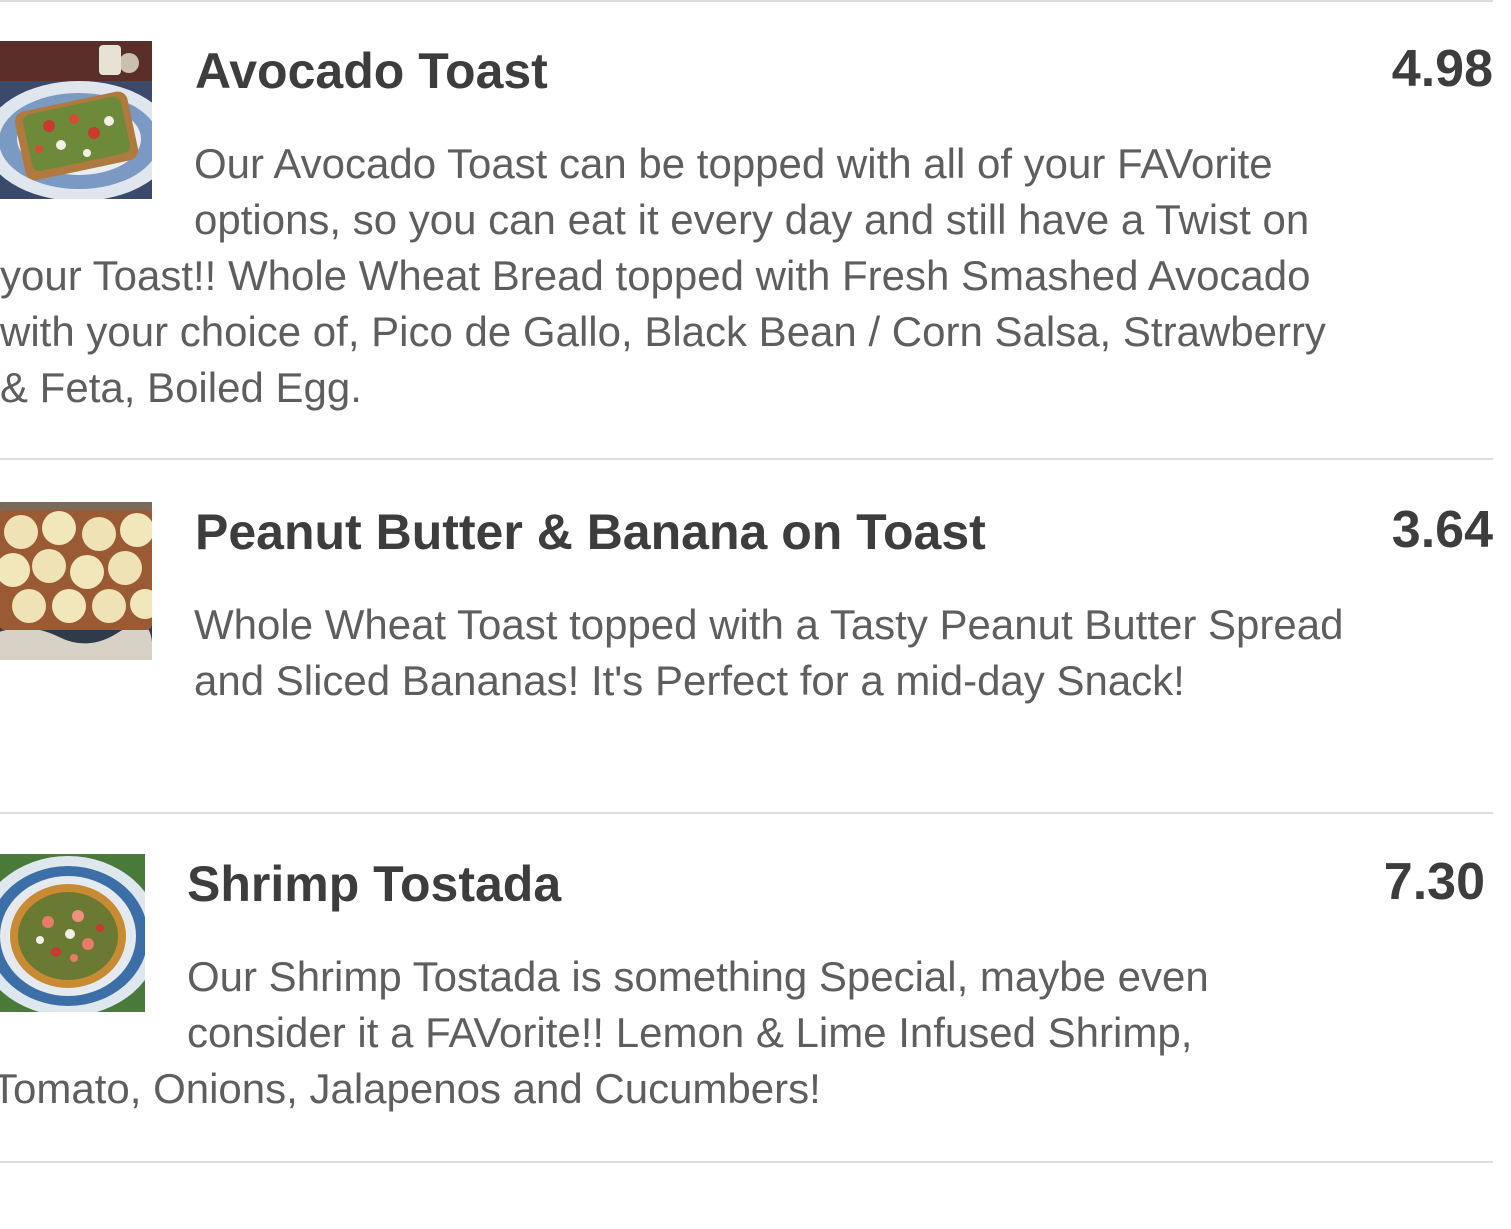 The height and width of the screenshot is (1229, 1511). Describe the element at coordinates (590, 532) in the screenshot. I see `item-title: Peanut Butter & Banana on Toast` at that location.